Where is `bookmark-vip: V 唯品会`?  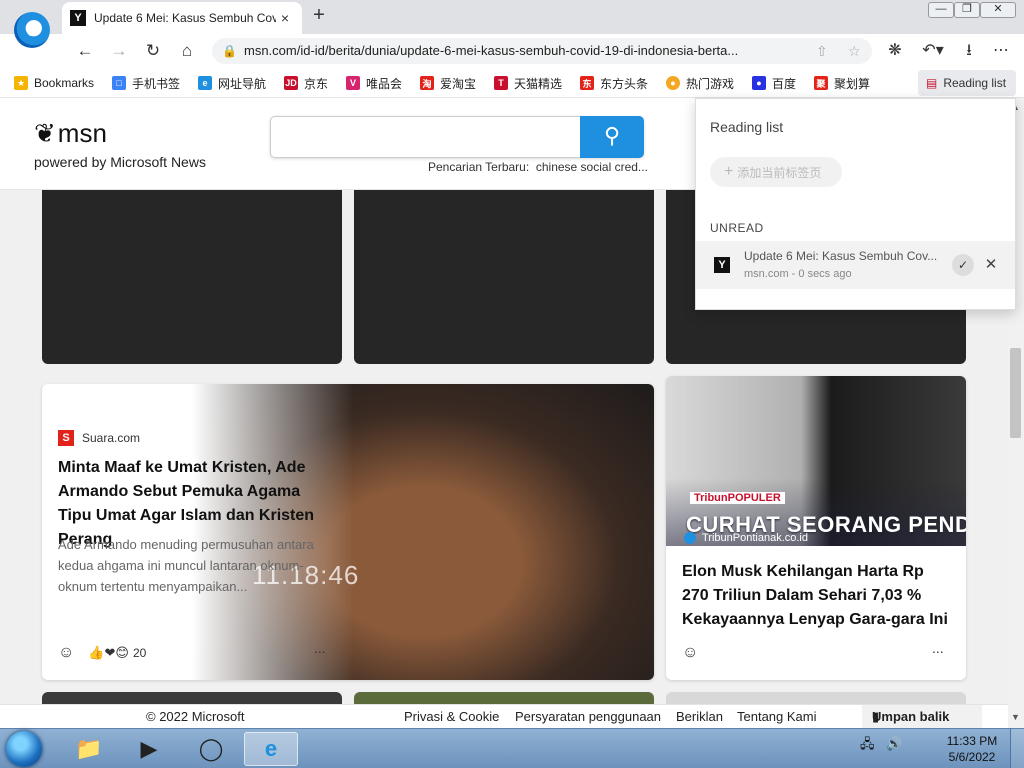 bookmark-vip: V 唯品会 is located at coordinates (374, 83).